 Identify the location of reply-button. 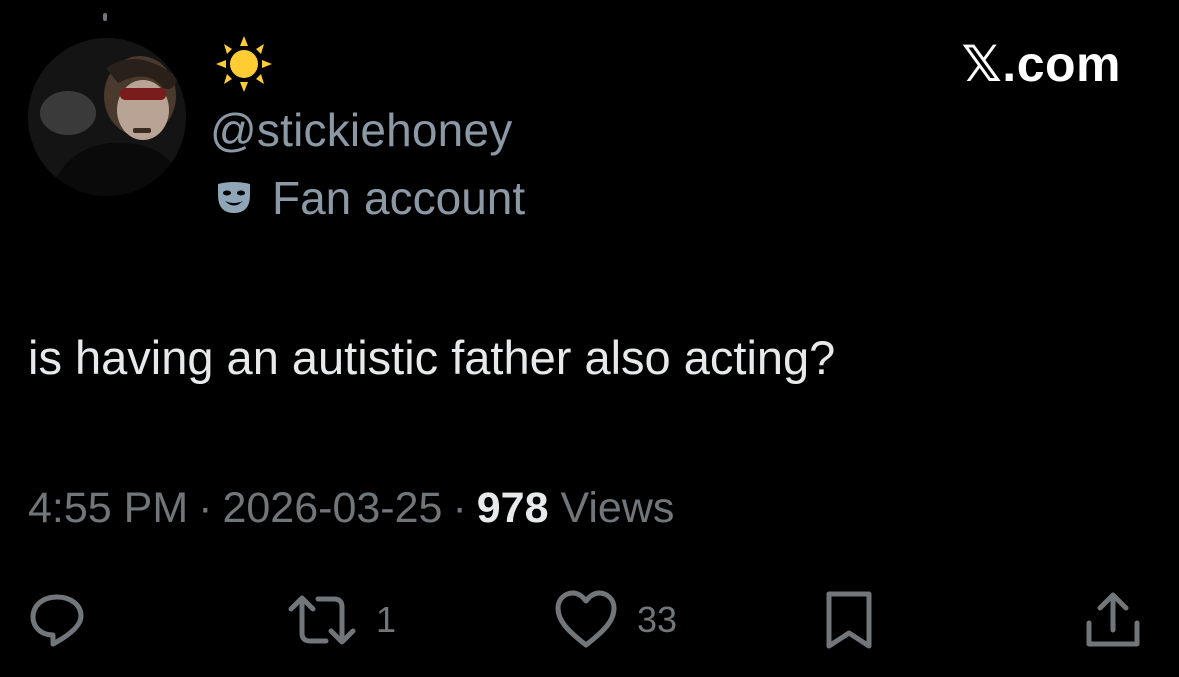
(57, 620).